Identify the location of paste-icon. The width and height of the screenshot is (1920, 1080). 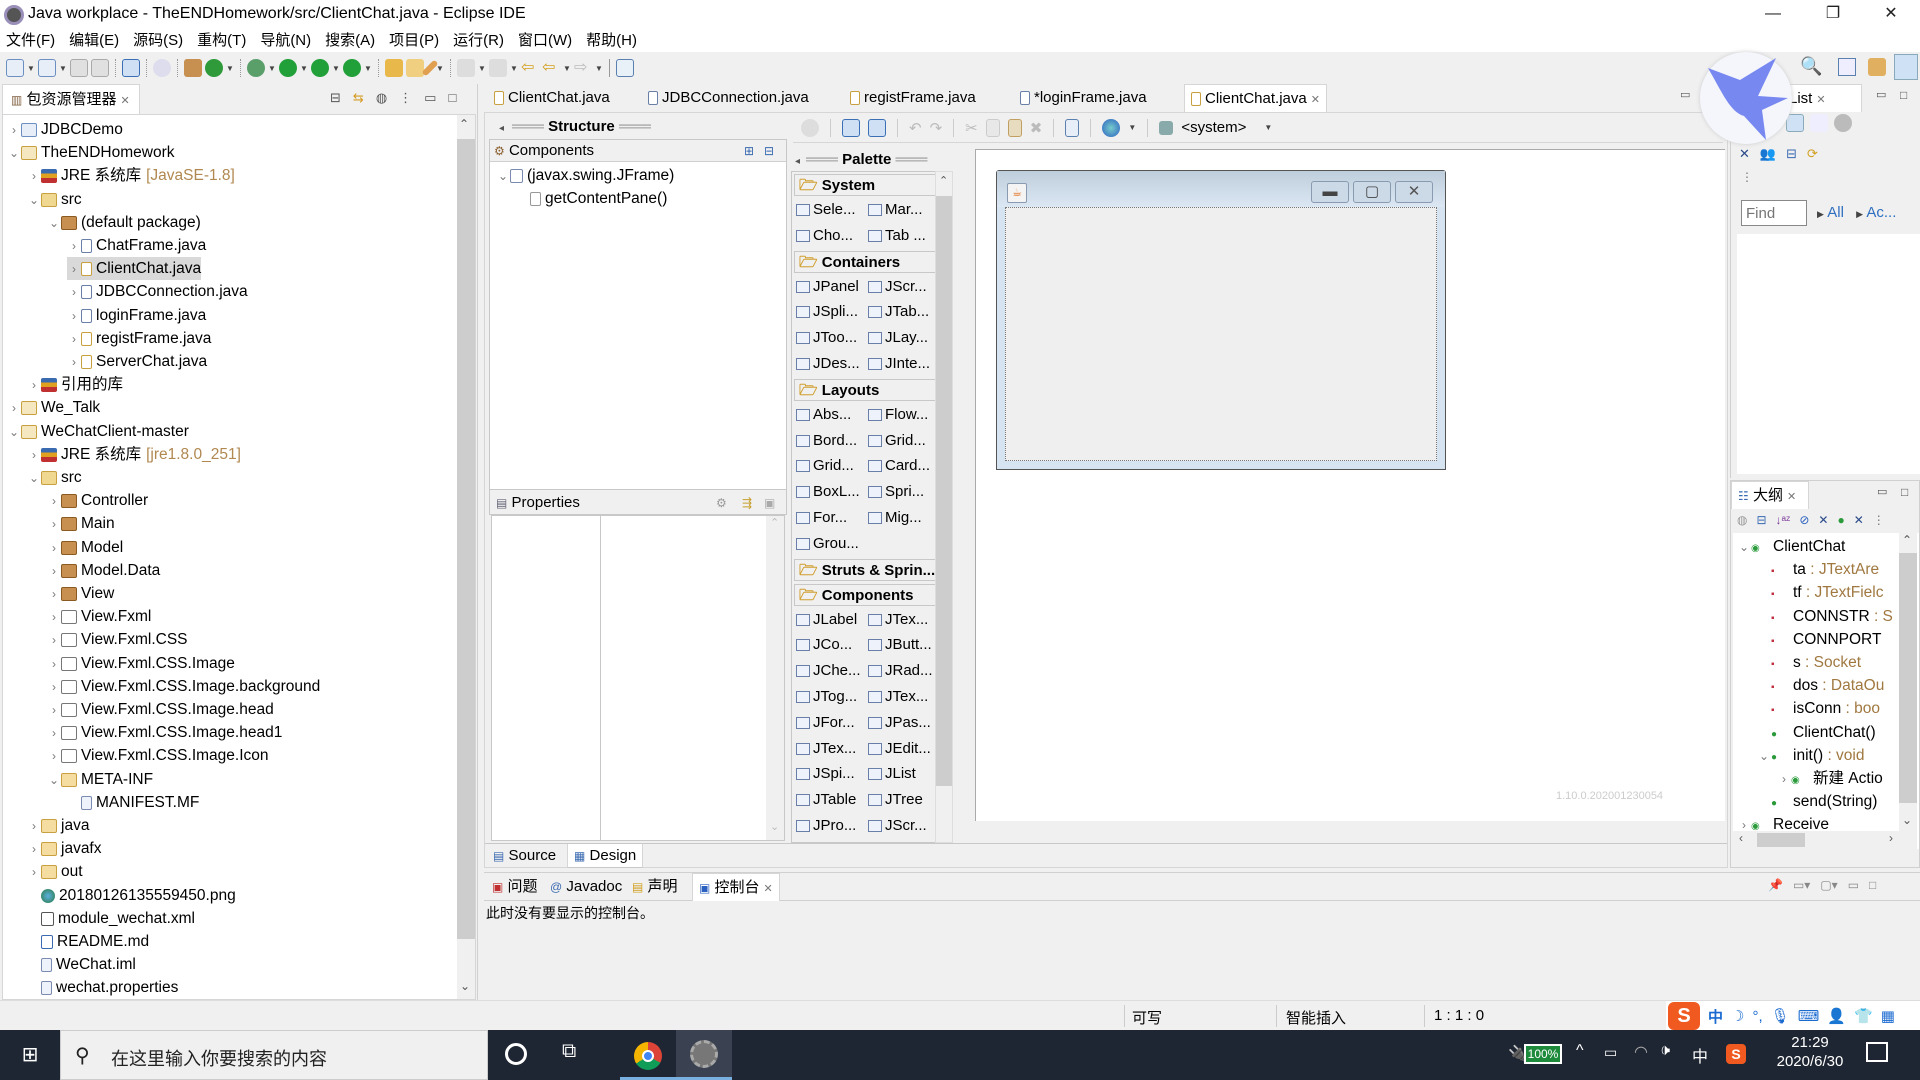
(1014, 127).